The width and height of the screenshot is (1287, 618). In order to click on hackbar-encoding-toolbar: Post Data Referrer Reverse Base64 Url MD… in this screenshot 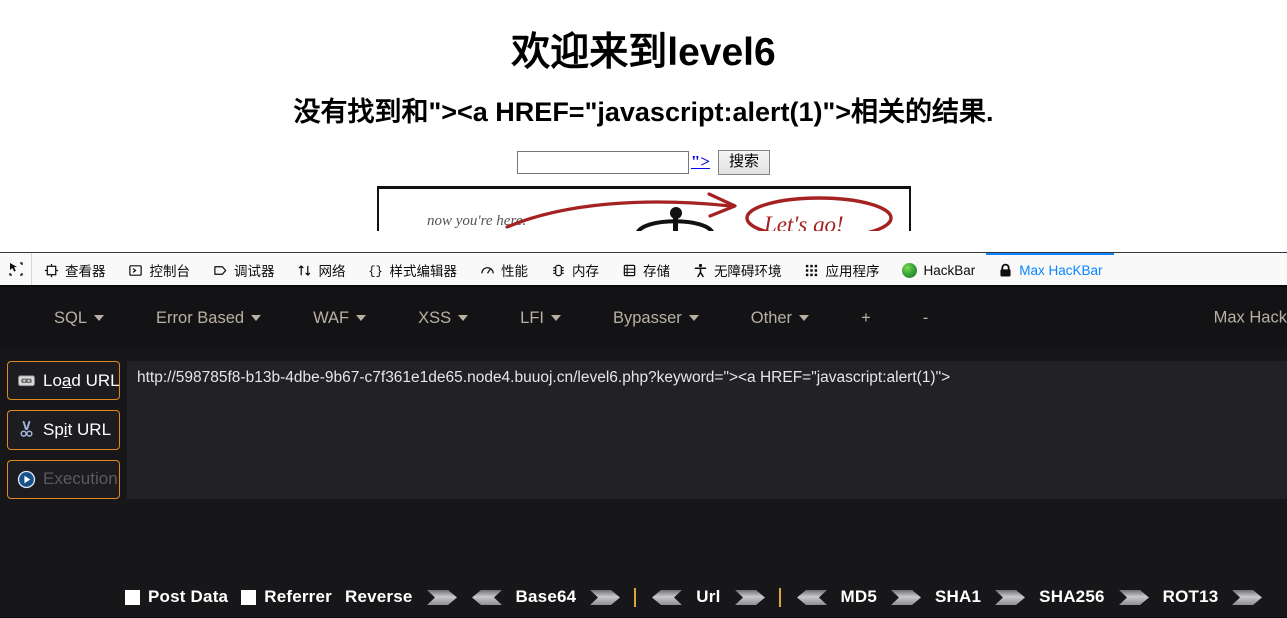, I will do `click(643, 597)`.